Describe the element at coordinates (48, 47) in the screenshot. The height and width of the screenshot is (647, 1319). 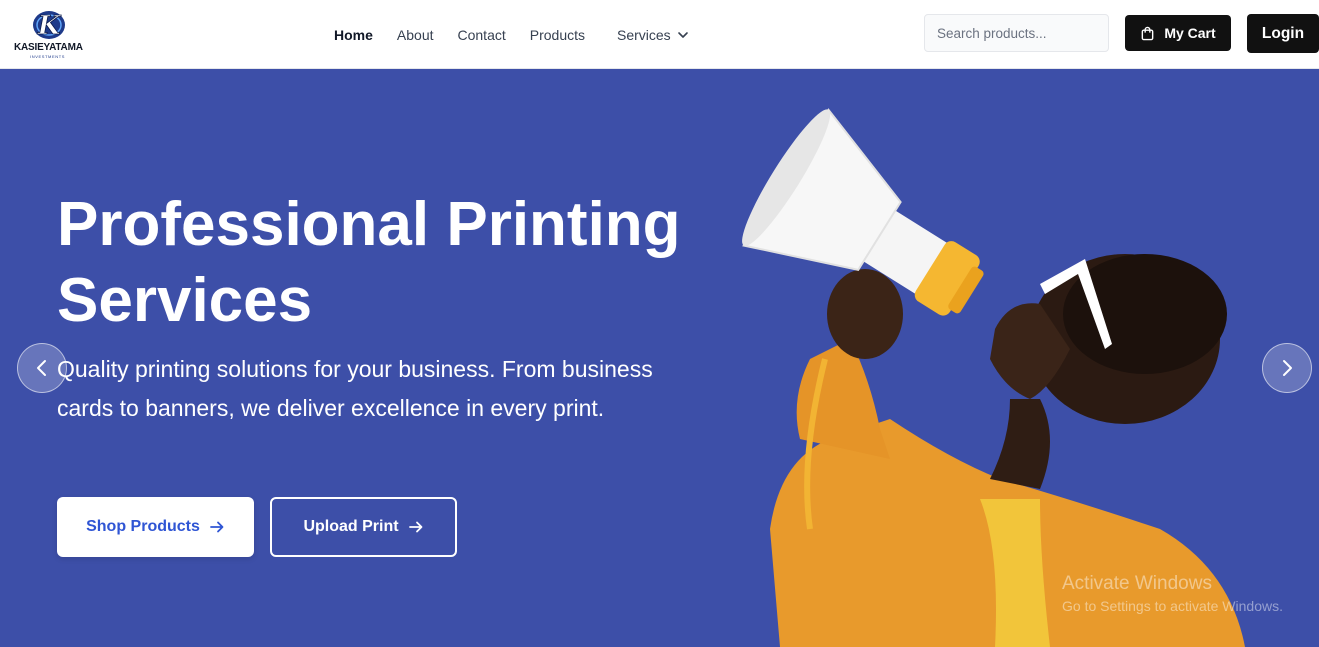
I see `brand-name: KASIEYATAMA` at that location.